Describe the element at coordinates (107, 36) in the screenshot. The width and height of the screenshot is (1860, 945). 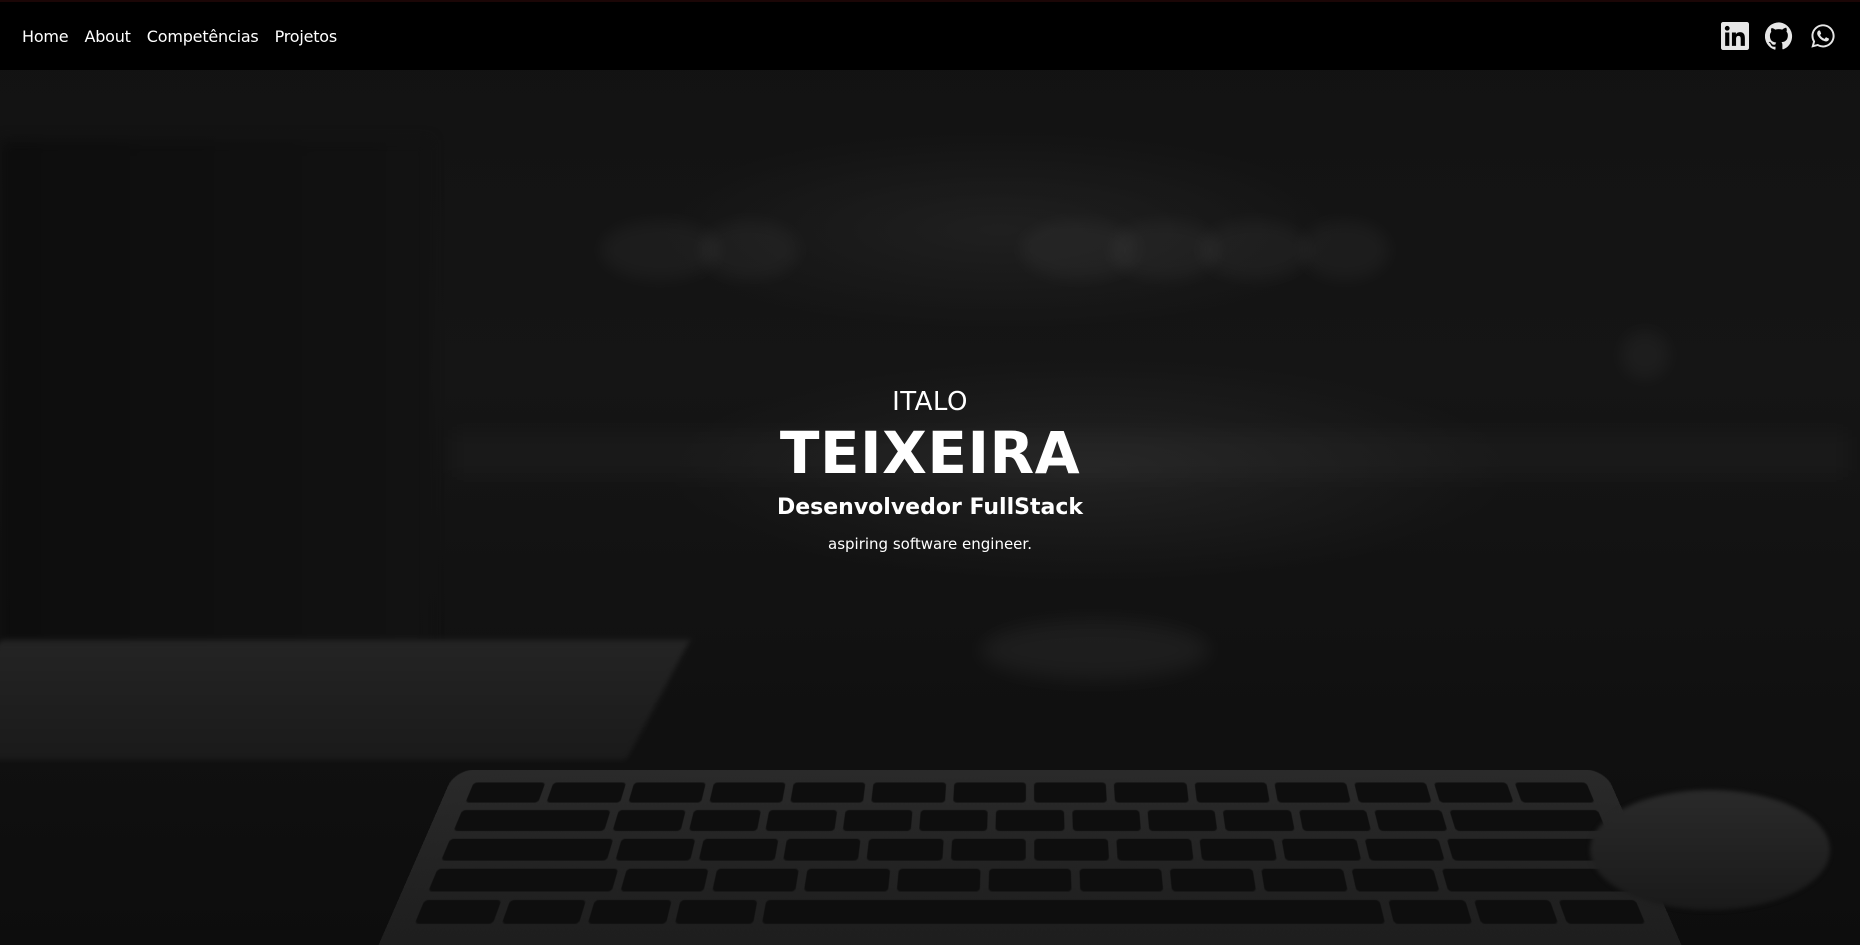
I see `nav-link-about: About` at that location.